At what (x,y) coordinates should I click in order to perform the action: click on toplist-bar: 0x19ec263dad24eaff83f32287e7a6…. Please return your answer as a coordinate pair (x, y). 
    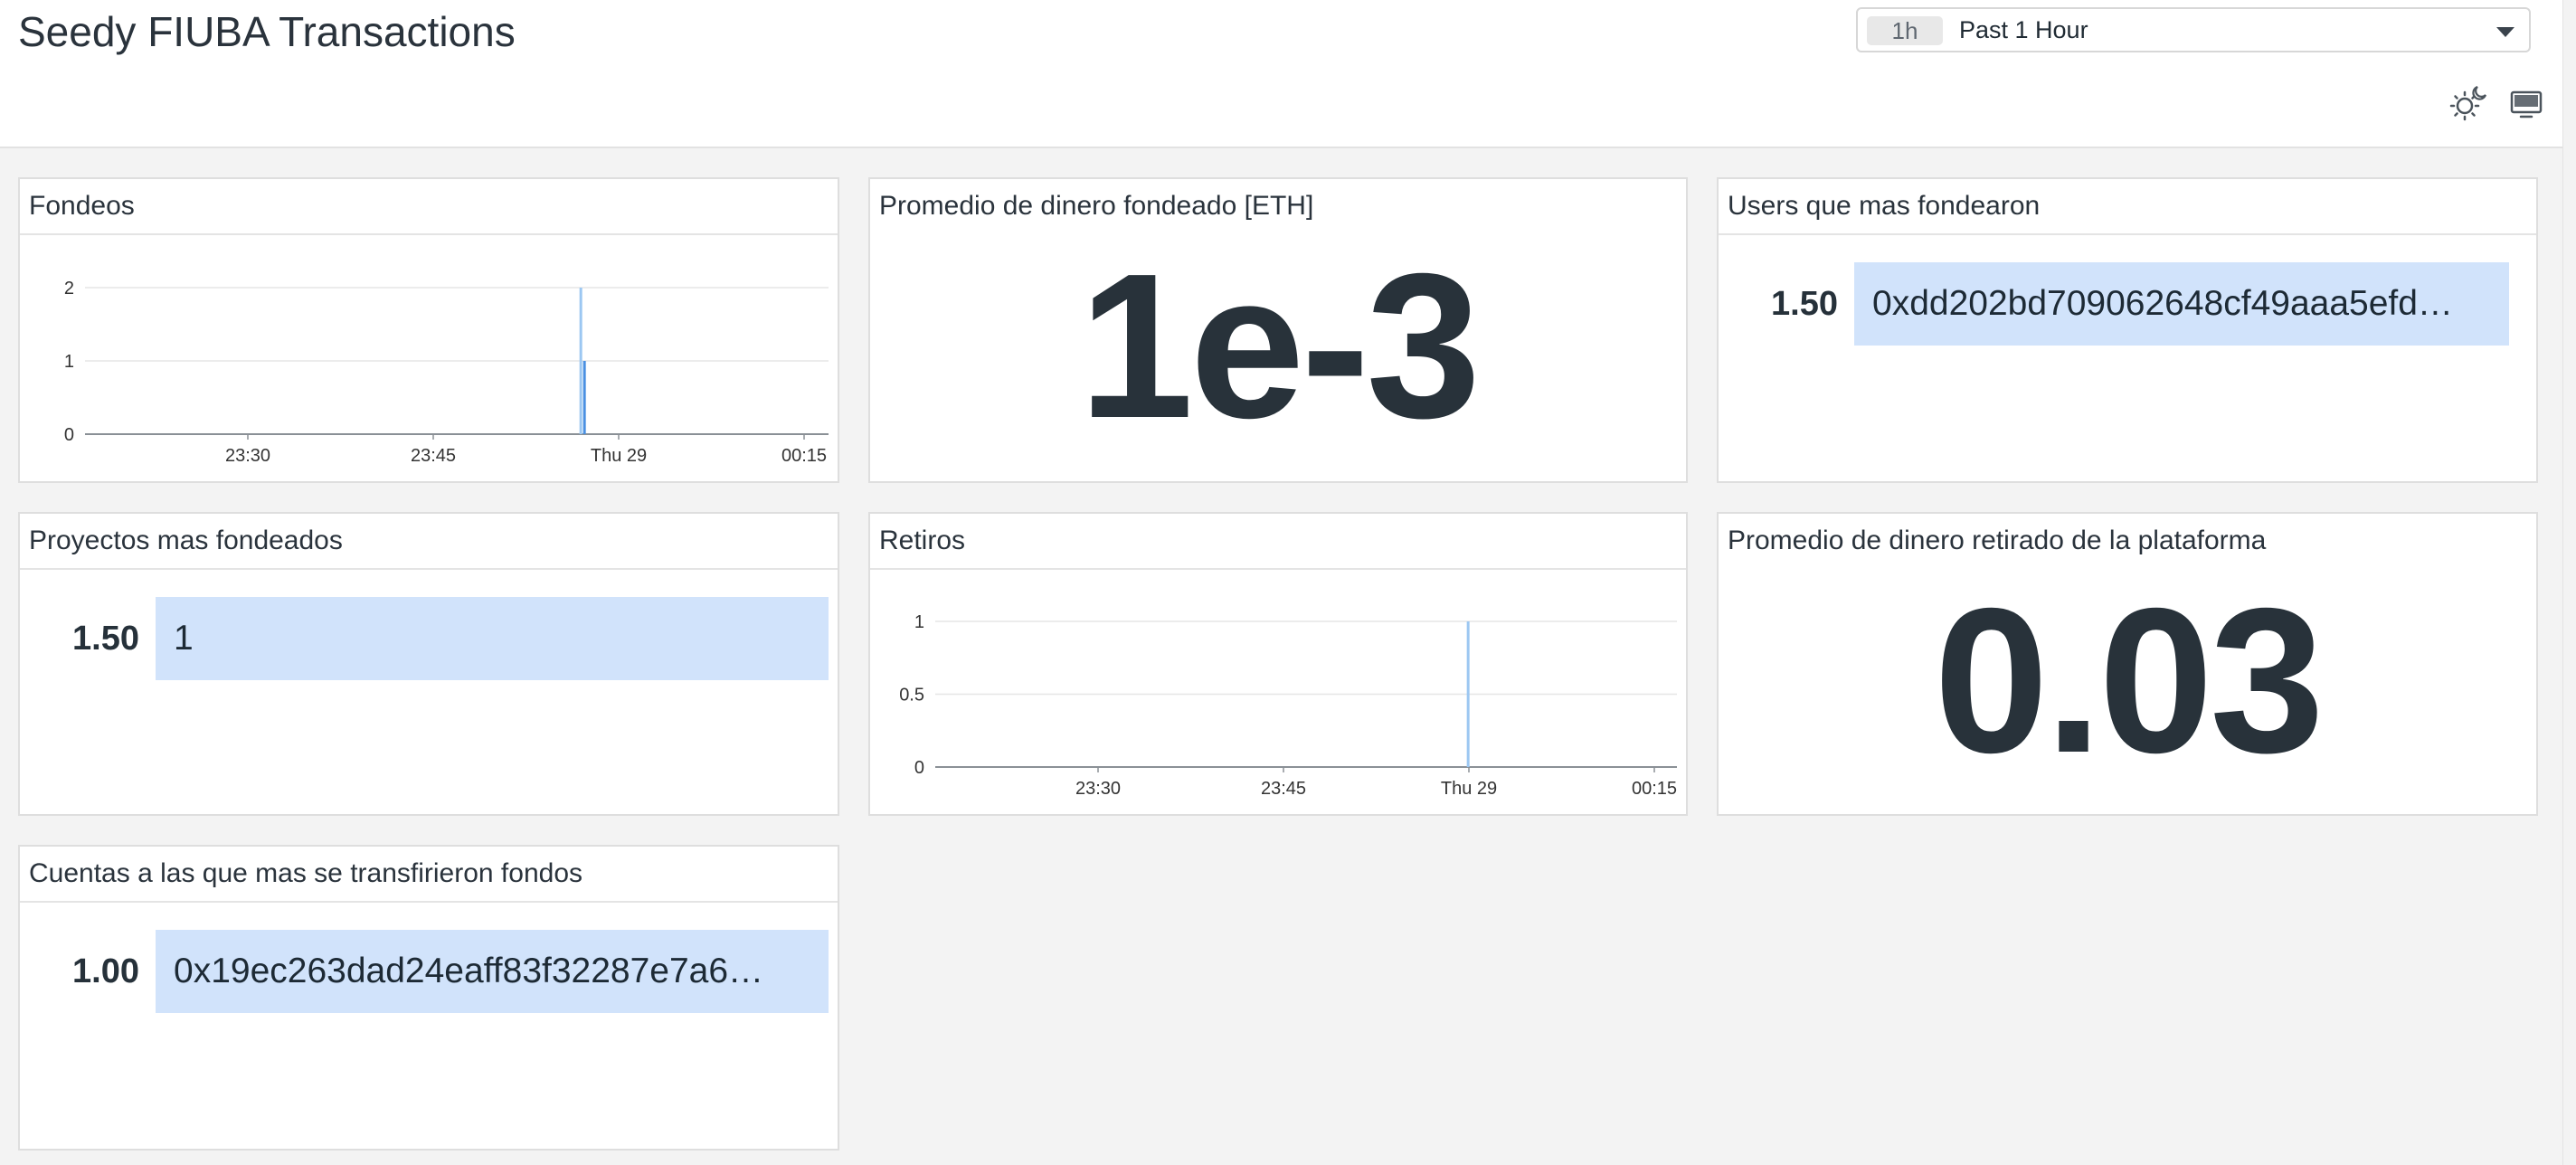
    Looking at the image, I should click on (493, 971).